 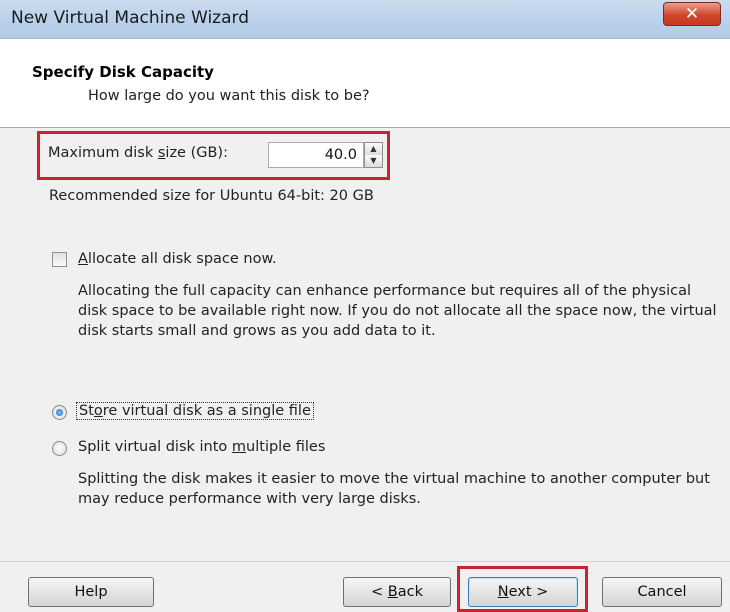 I want to click on title-bar: New Virtual Machine Wizard ✕, so click(x=365, y=19).